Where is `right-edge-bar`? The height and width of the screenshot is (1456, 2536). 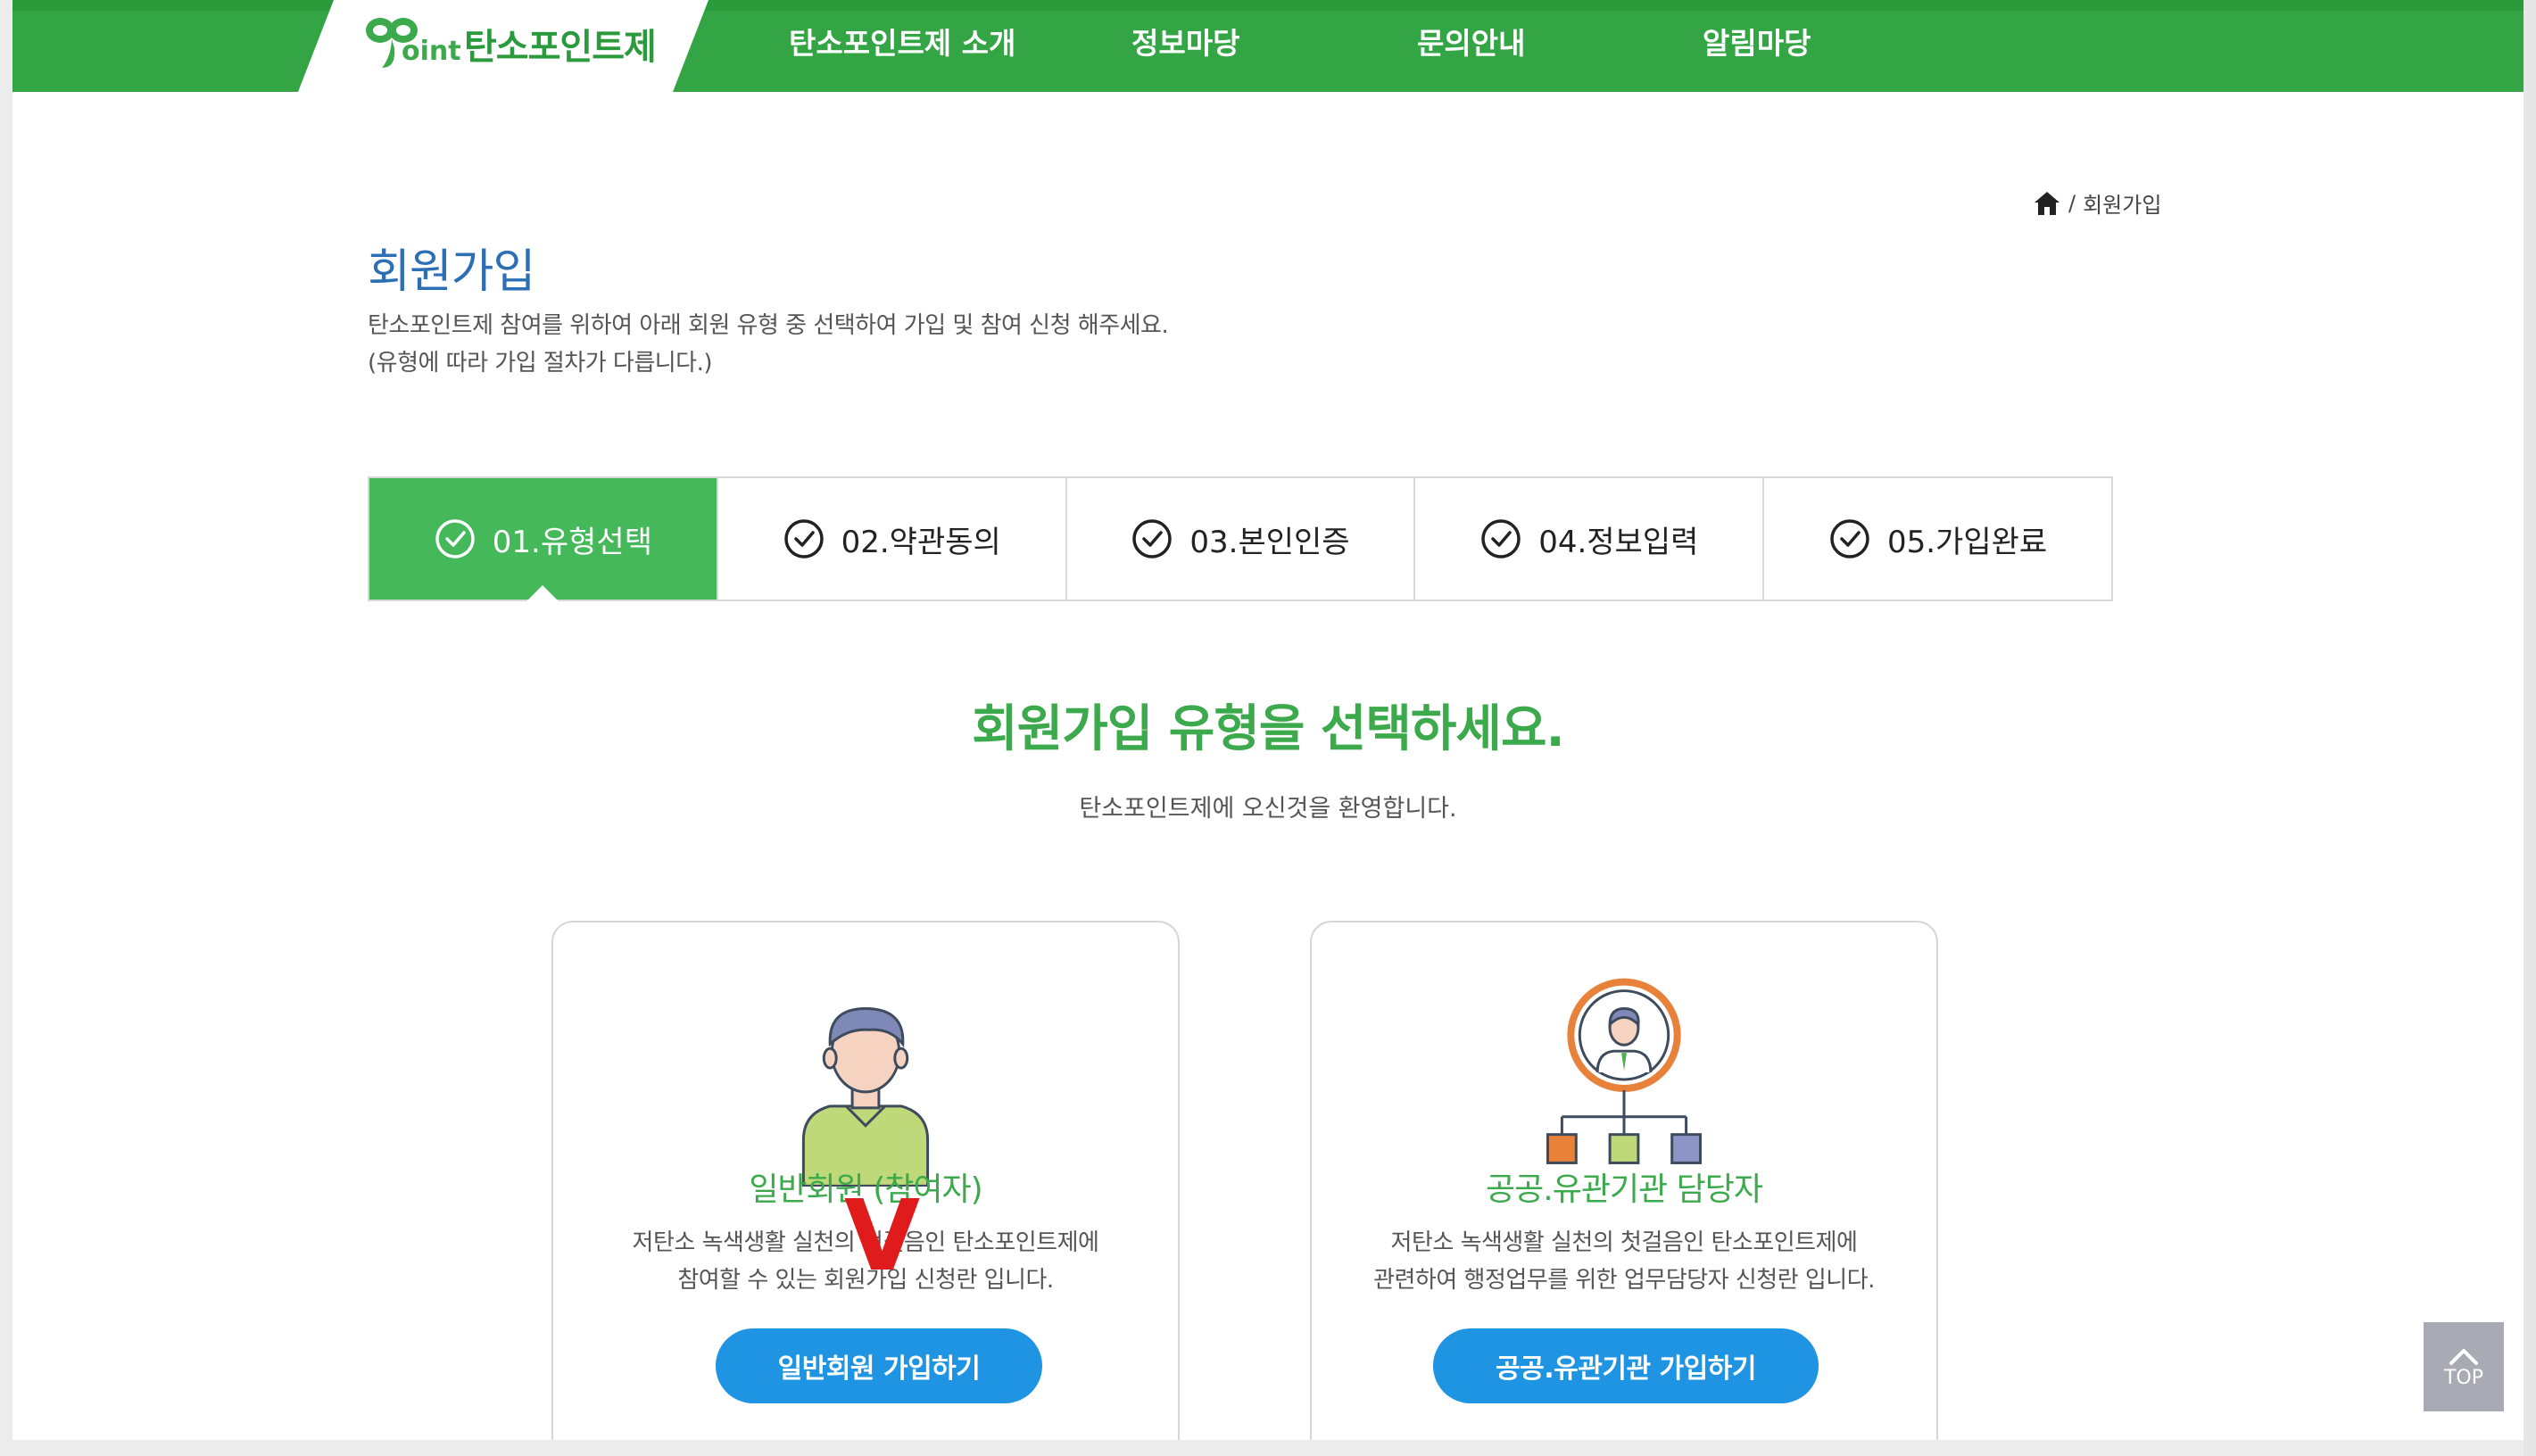 right-edge-bar is located at coordinates (2530, 728).